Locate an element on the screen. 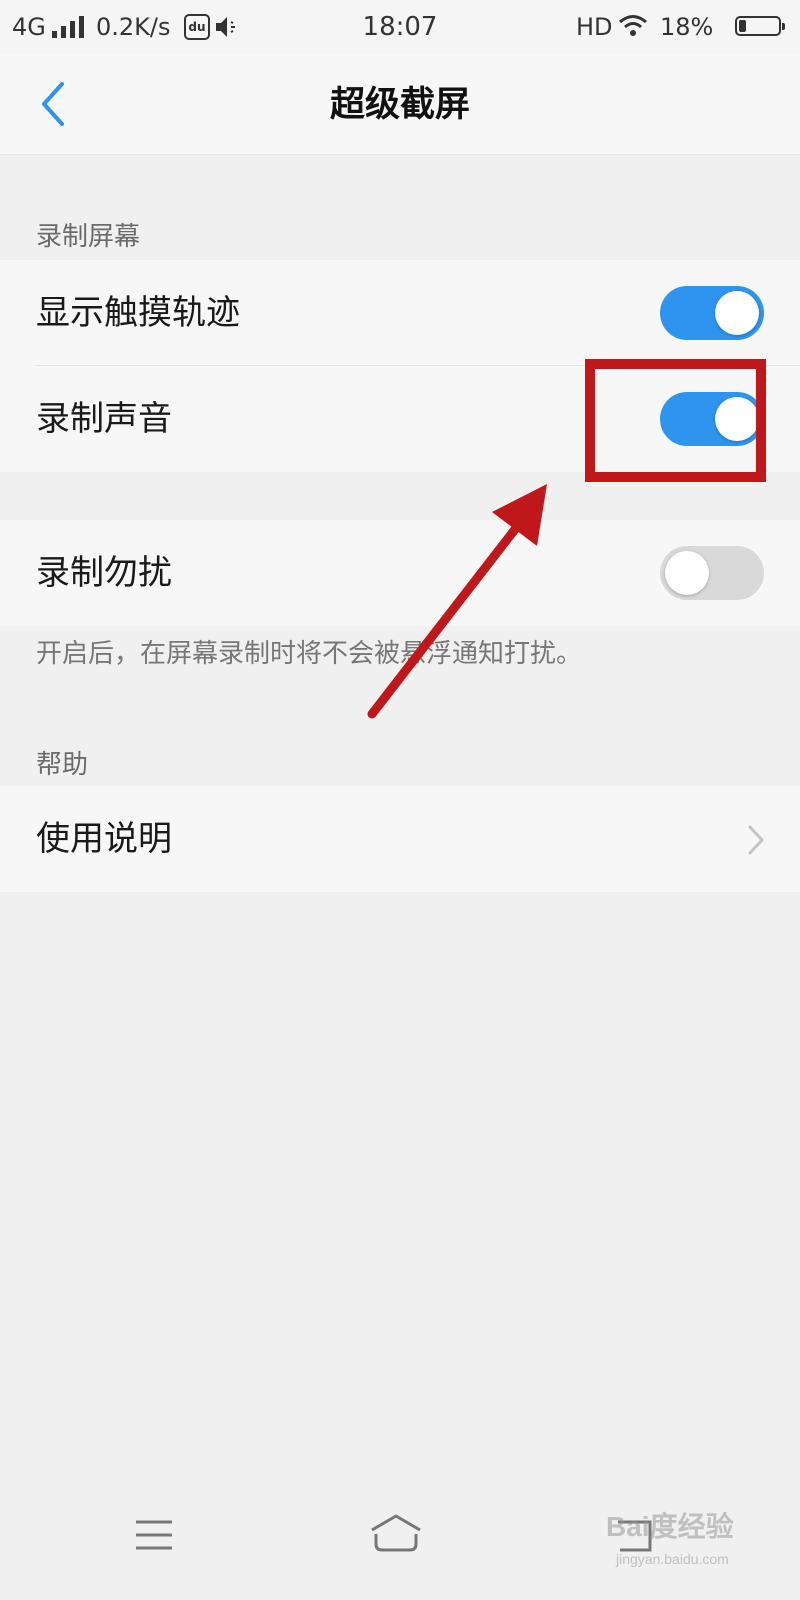 The image size is (800, 1600). help-group: 使用说明 is located at coordinates (400, 839).